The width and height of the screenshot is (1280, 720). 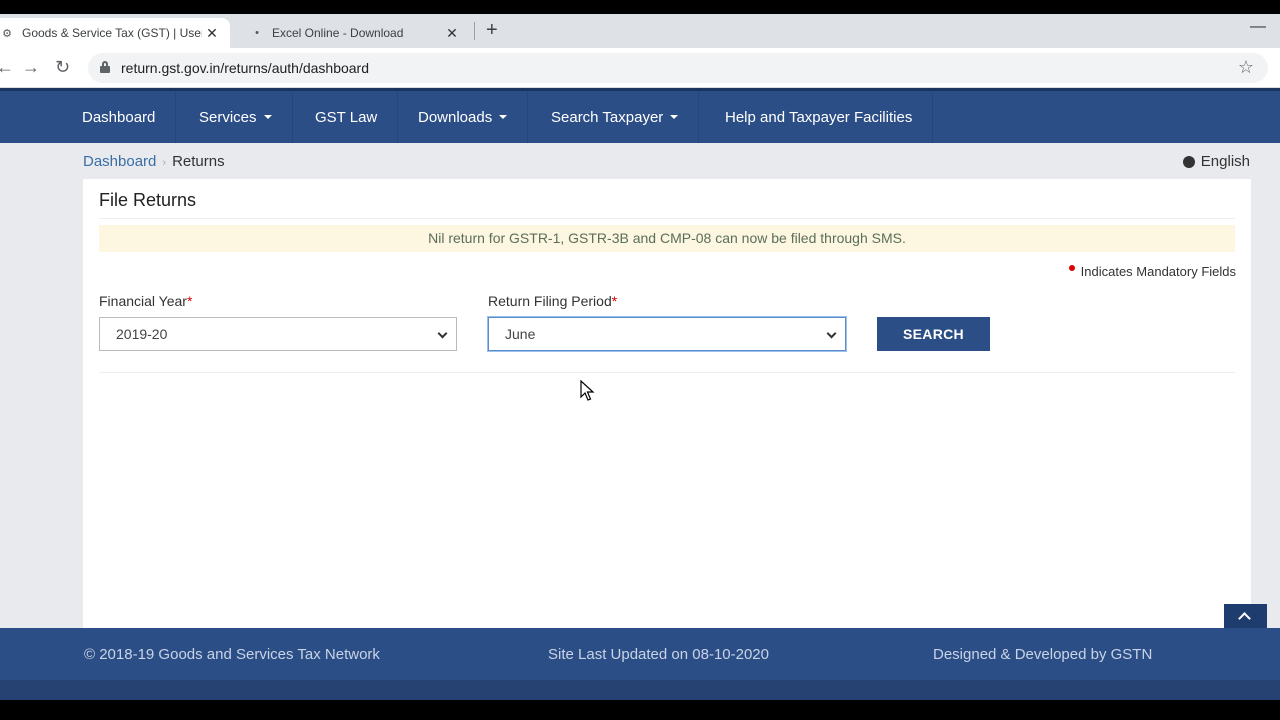 I want to click on chevron-up-icon, so click(x=1244, y=618).